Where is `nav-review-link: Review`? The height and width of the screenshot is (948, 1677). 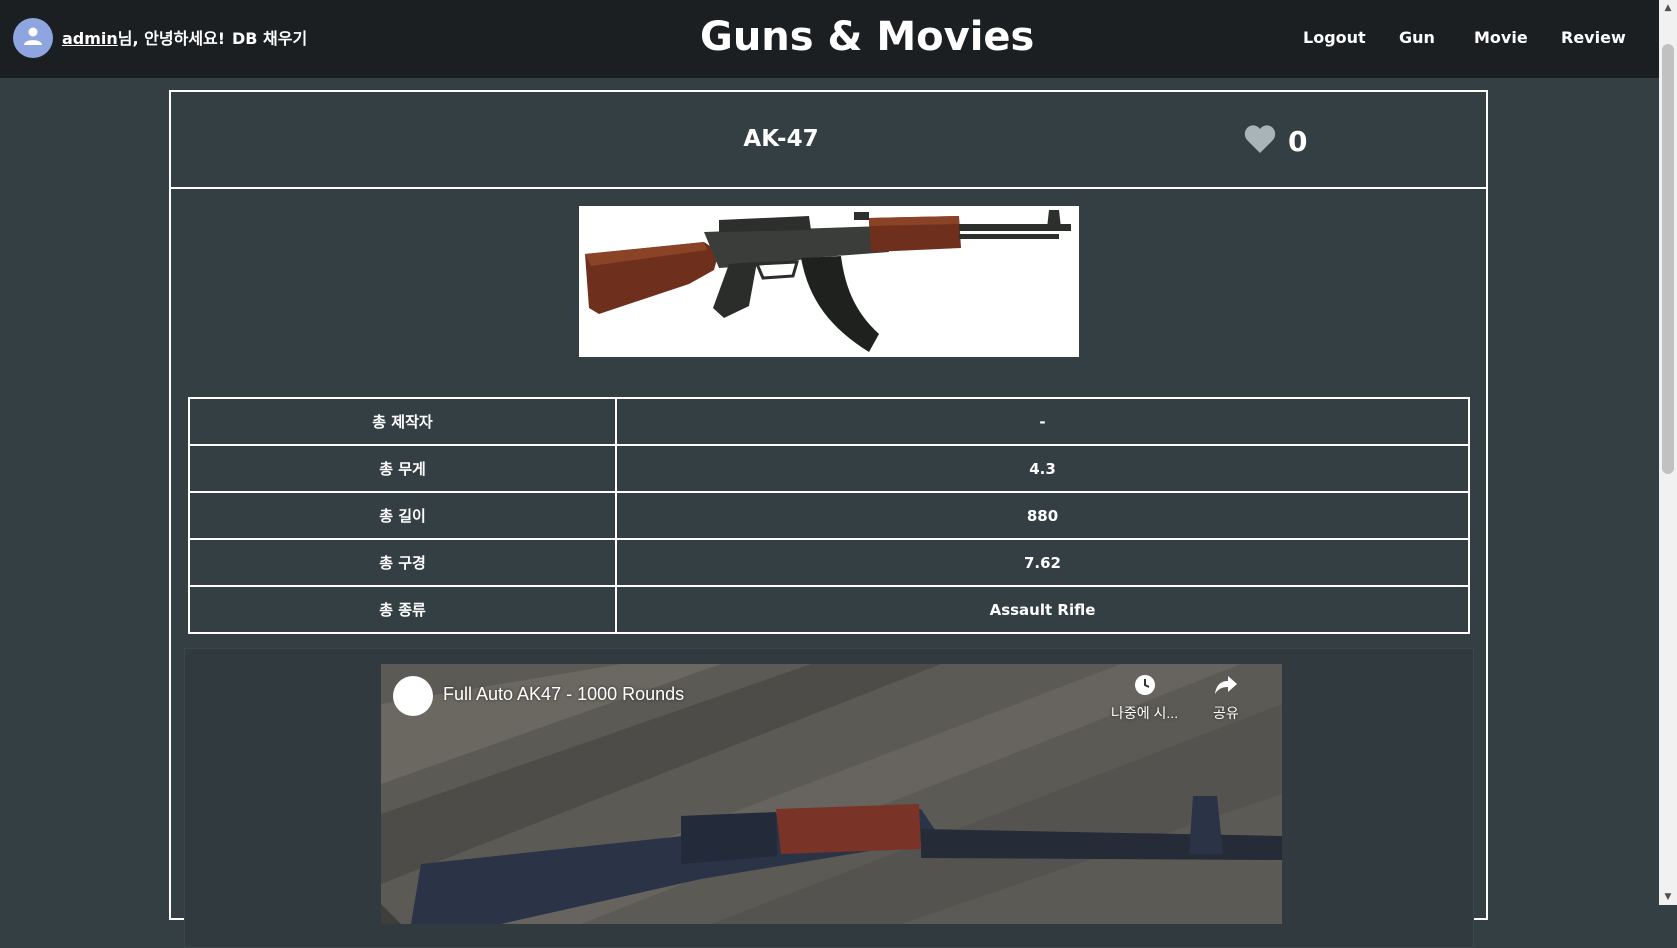 nav-review-link: Review is located at coordinates (1593, 37).